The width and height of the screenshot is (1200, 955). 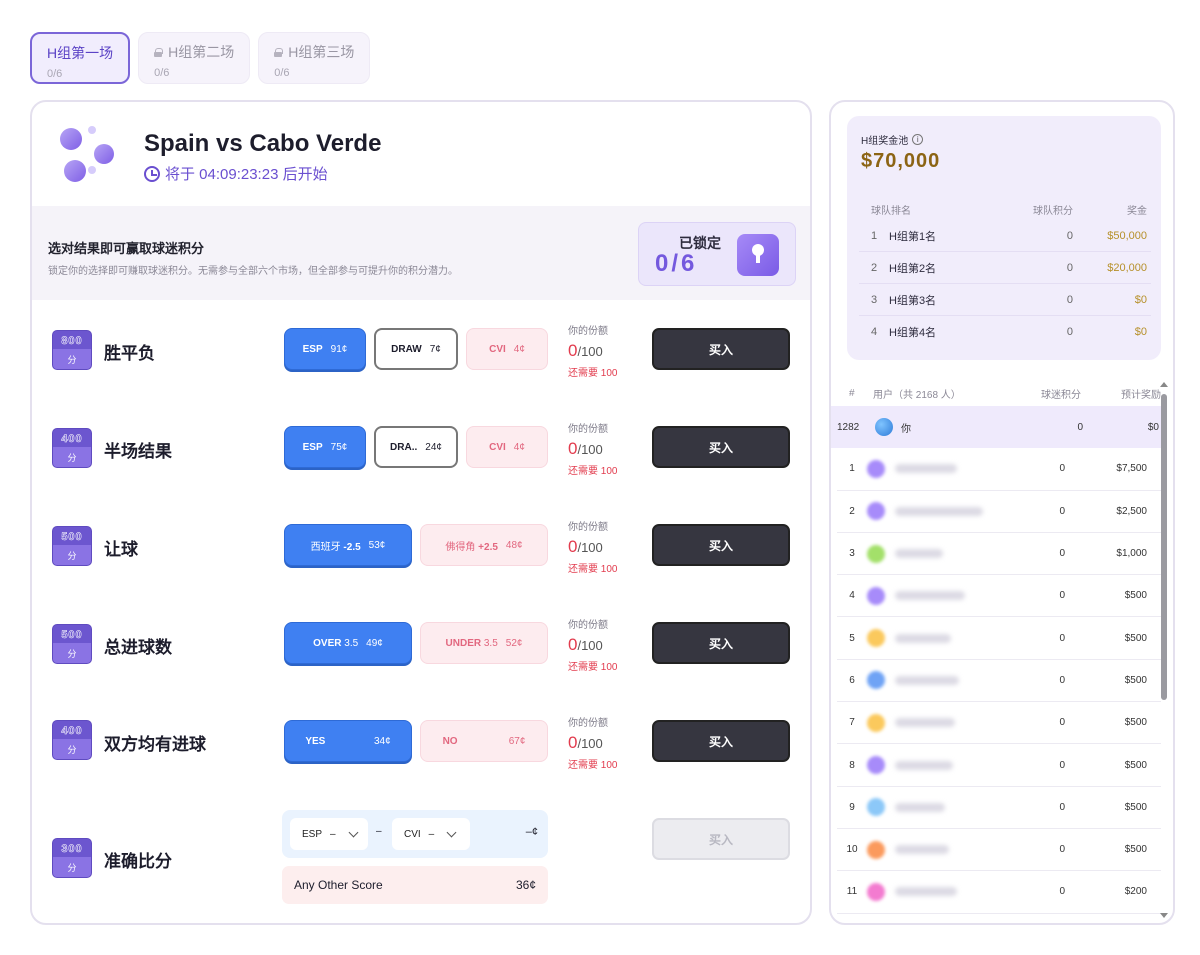 I want to click on info-icon: i, so click(x=918, y=139).